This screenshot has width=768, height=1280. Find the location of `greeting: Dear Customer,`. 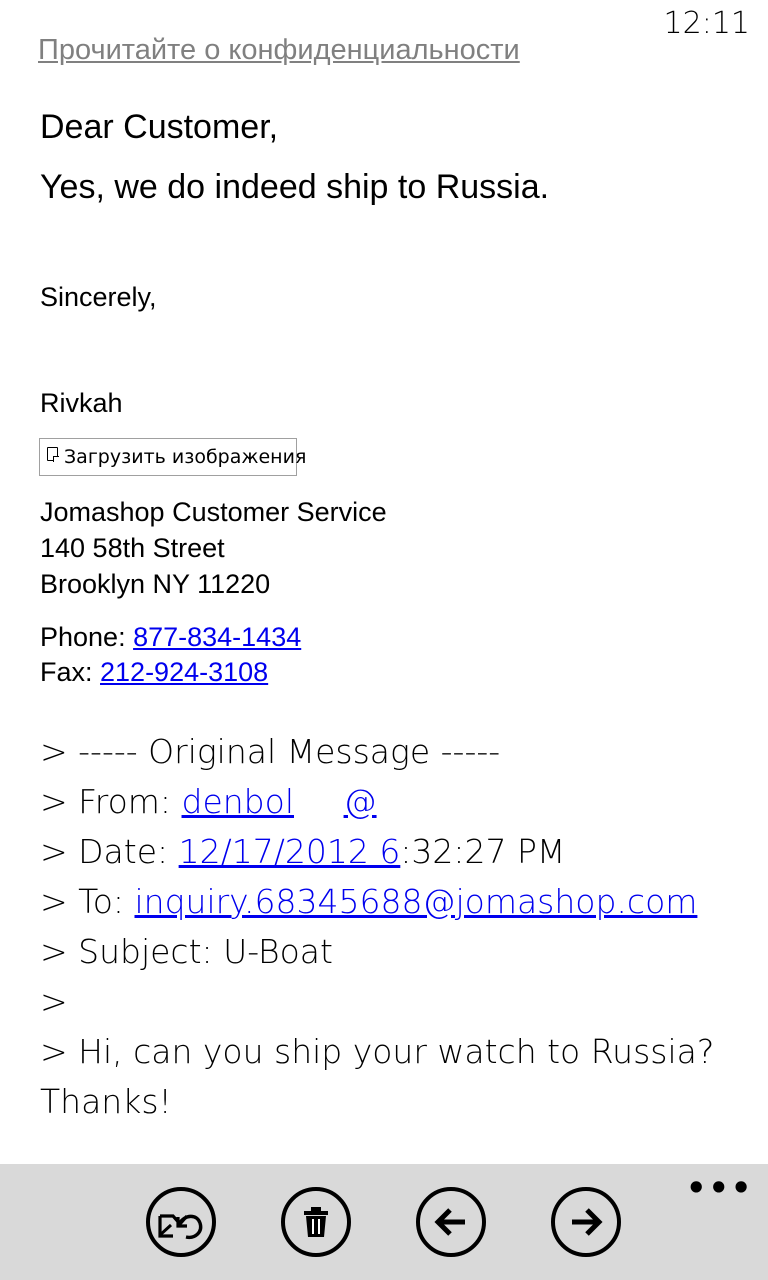

greeting: Dear Customer, is located at coordinates (159, 127).